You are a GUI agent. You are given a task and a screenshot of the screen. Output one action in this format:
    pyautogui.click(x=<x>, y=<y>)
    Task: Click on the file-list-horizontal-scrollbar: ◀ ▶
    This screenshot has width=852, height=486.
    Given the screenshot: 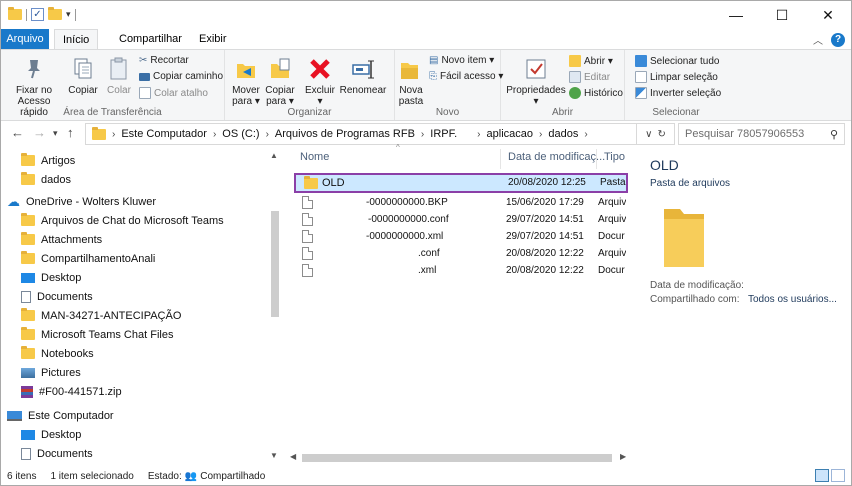 What is the action you would take?
    pyautogui.click(x=460, y=458)
    